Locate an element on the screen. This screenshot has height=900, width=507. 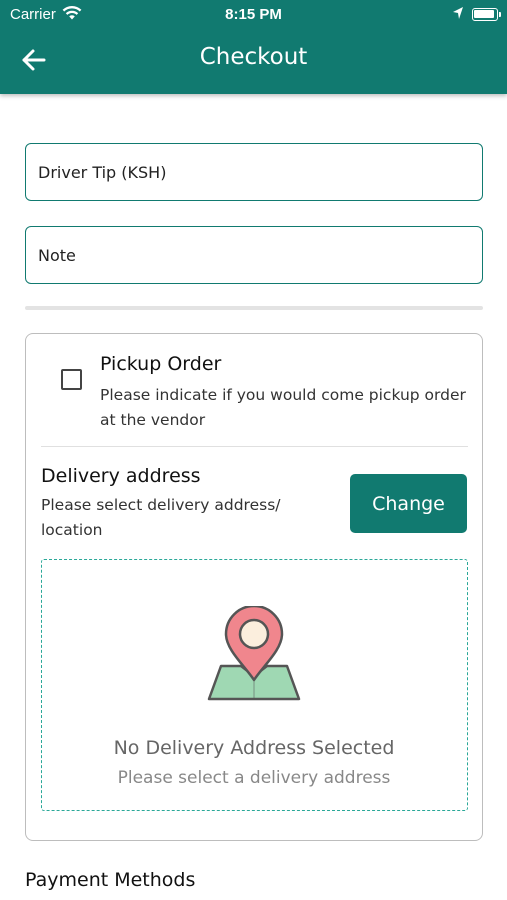
app-bar: Carrier 8:15 PM Checkout is located at coordinates (253, 47).